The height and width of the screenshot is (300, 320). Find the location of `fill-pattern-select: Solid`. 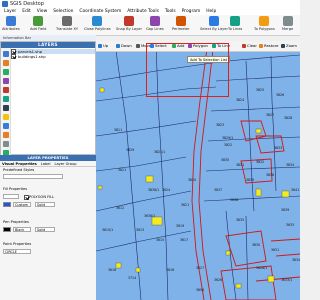

fill-pattern-select: Solid is located at coordinates (45, 204).